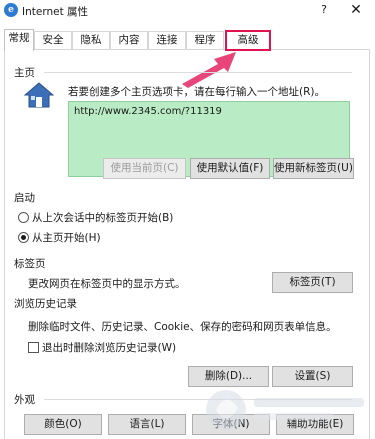 The width and height of the screenshot is (375, 439). I want to click on tabs-section-title: 标签页, so click(30, 264).